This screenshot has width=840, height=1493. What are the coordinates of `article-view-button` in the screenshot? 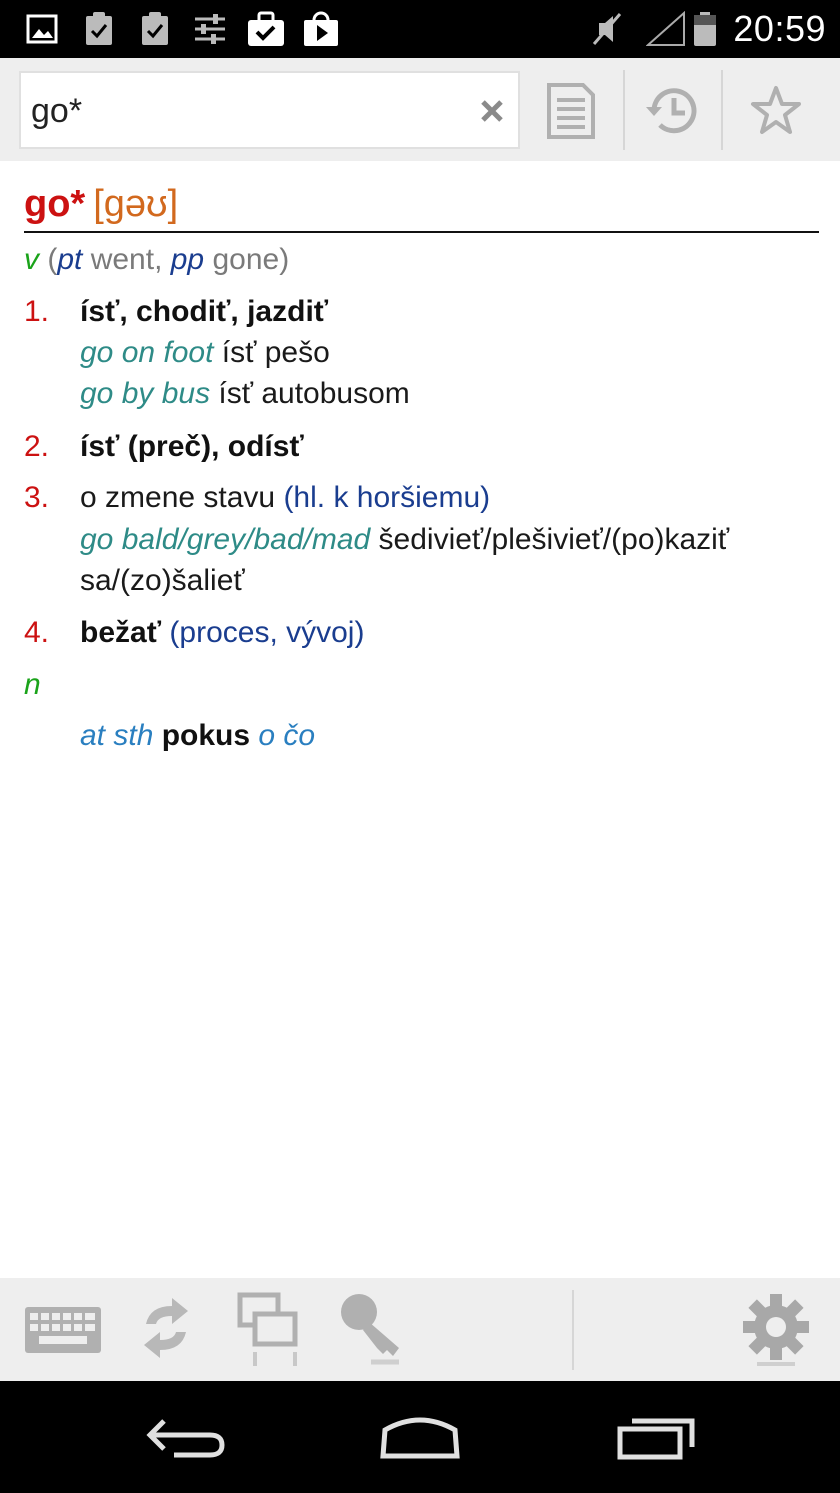 It's located at (571, 111).